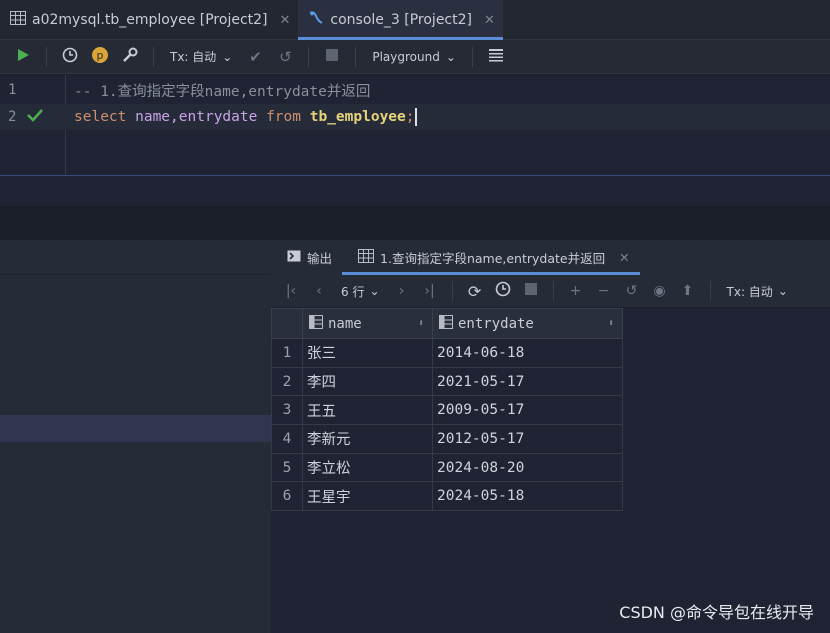 Image resolution: width=830 pixels, height=633 pixels. I want to click on commit-button: ✔, so click(255, 57).